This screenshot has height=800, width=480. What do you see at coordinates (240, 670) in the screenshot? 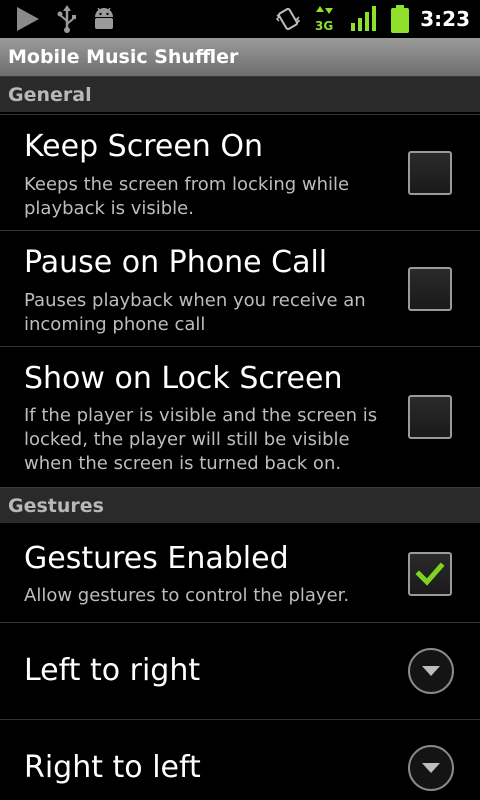
I see `pref-left-to-right: Left to right` at bounding box center [240, 670].